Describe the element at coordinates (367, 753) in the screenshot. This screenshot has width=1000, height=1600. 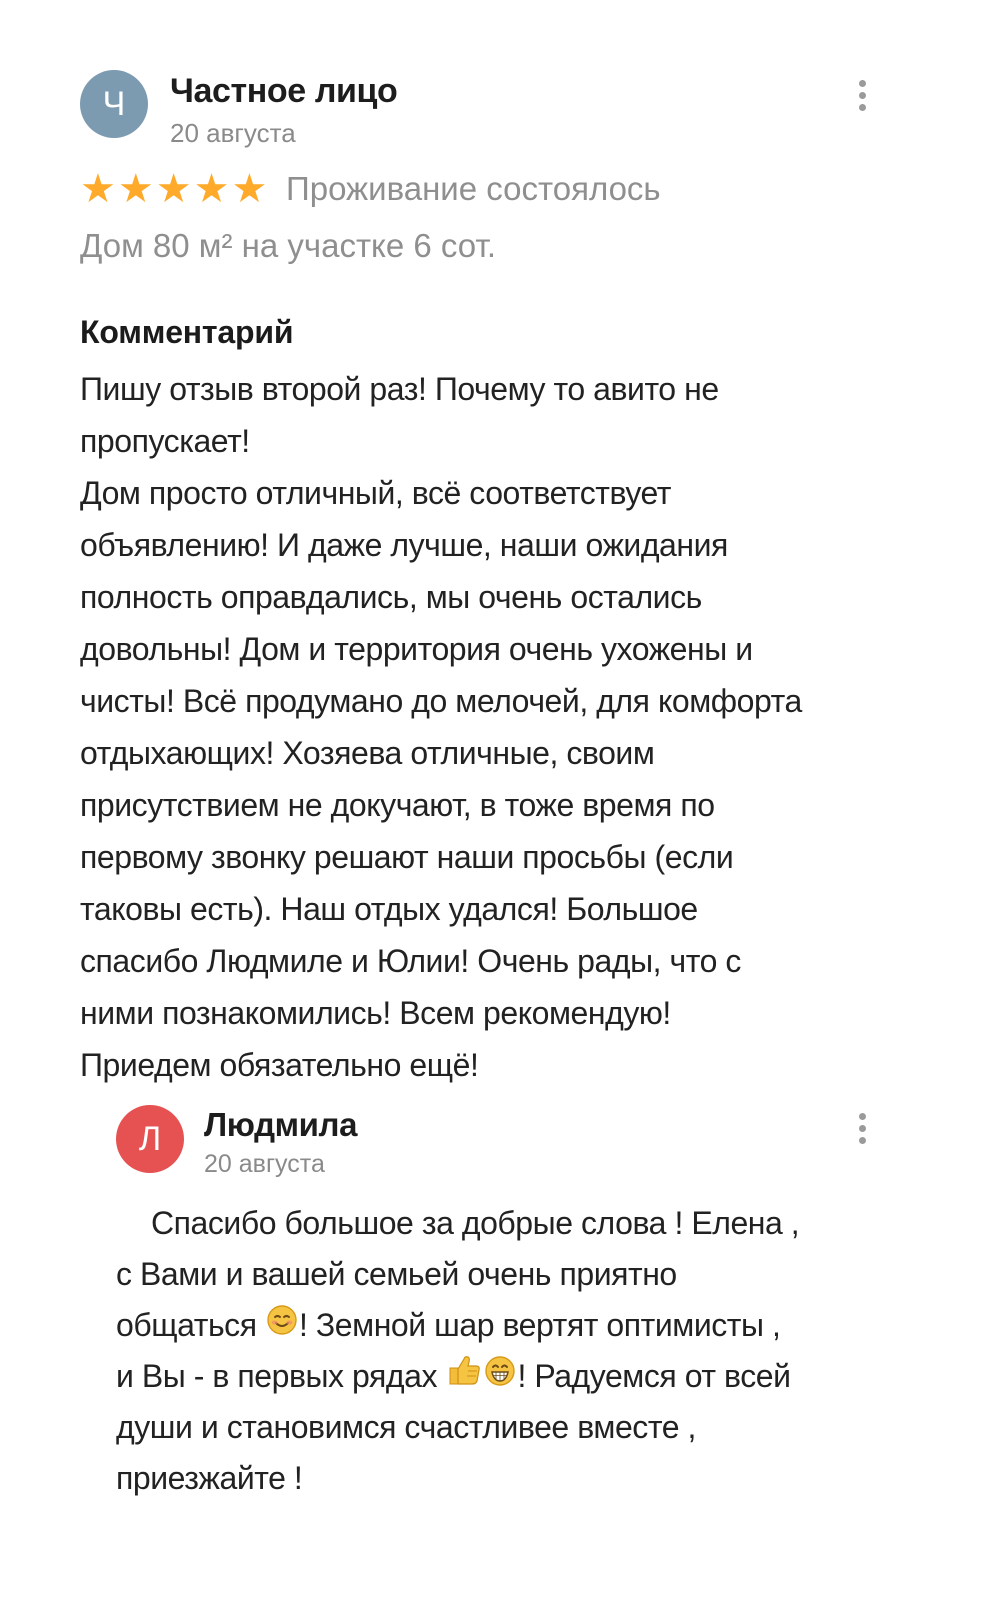
I see `comment-line: отдыхающих! Хозяева отличные, своим` at that location.